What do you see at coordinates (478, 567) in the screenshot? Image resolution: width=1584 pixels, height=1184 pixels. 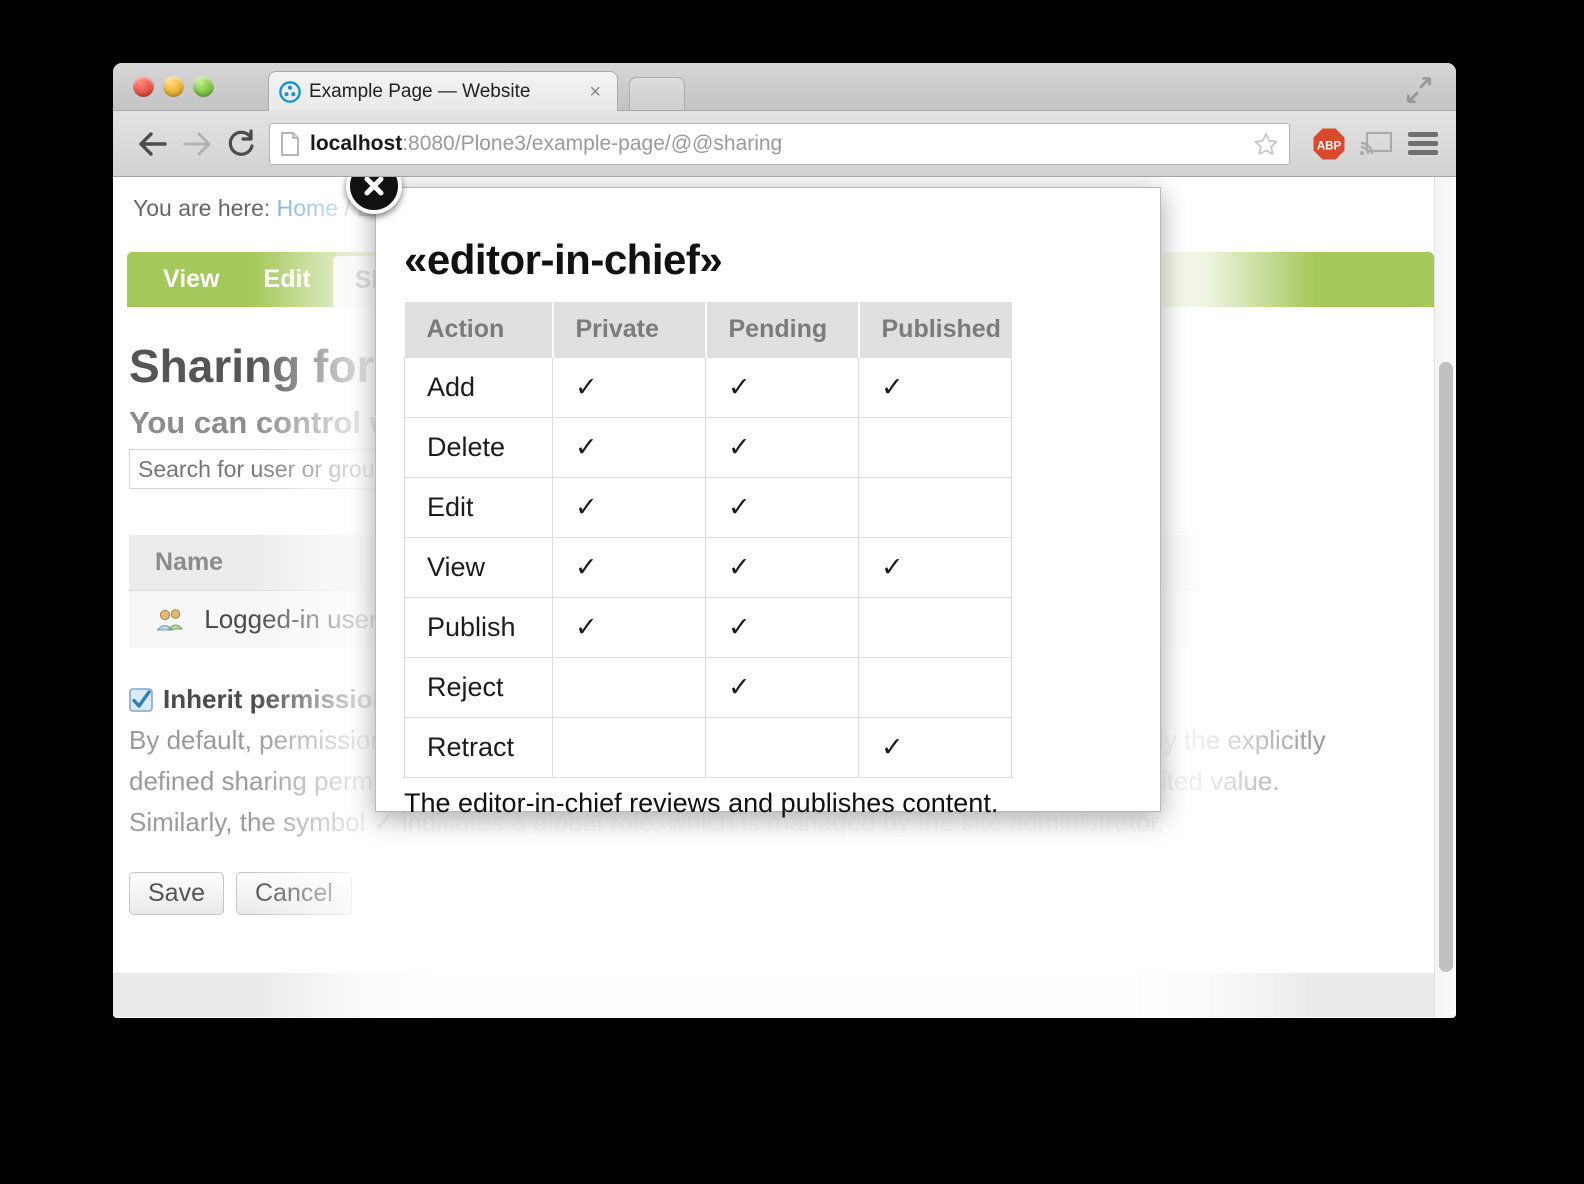 I see `permission-action-label: View` at bounding box center [478, 567].